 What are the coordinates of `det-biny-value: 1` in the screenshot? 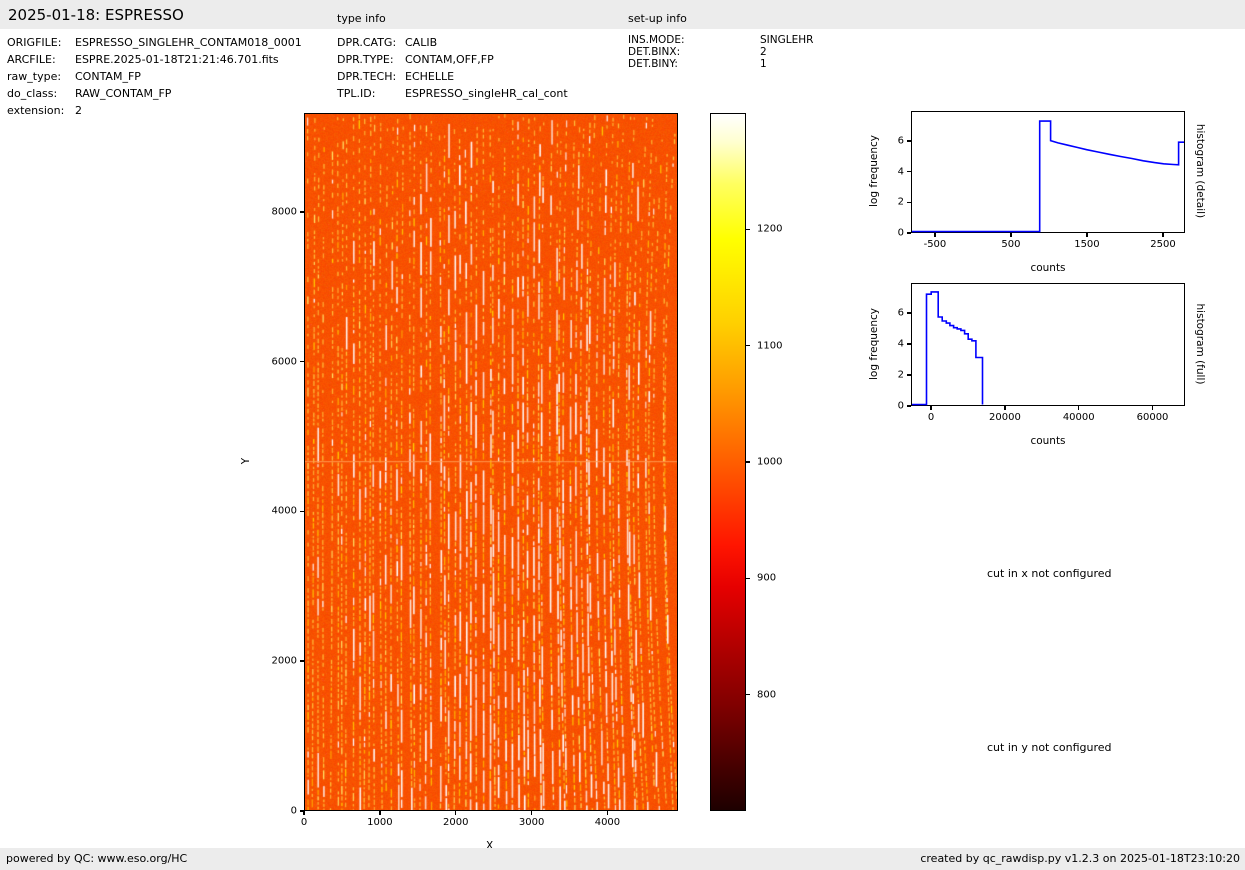 It's located at (763, 64).